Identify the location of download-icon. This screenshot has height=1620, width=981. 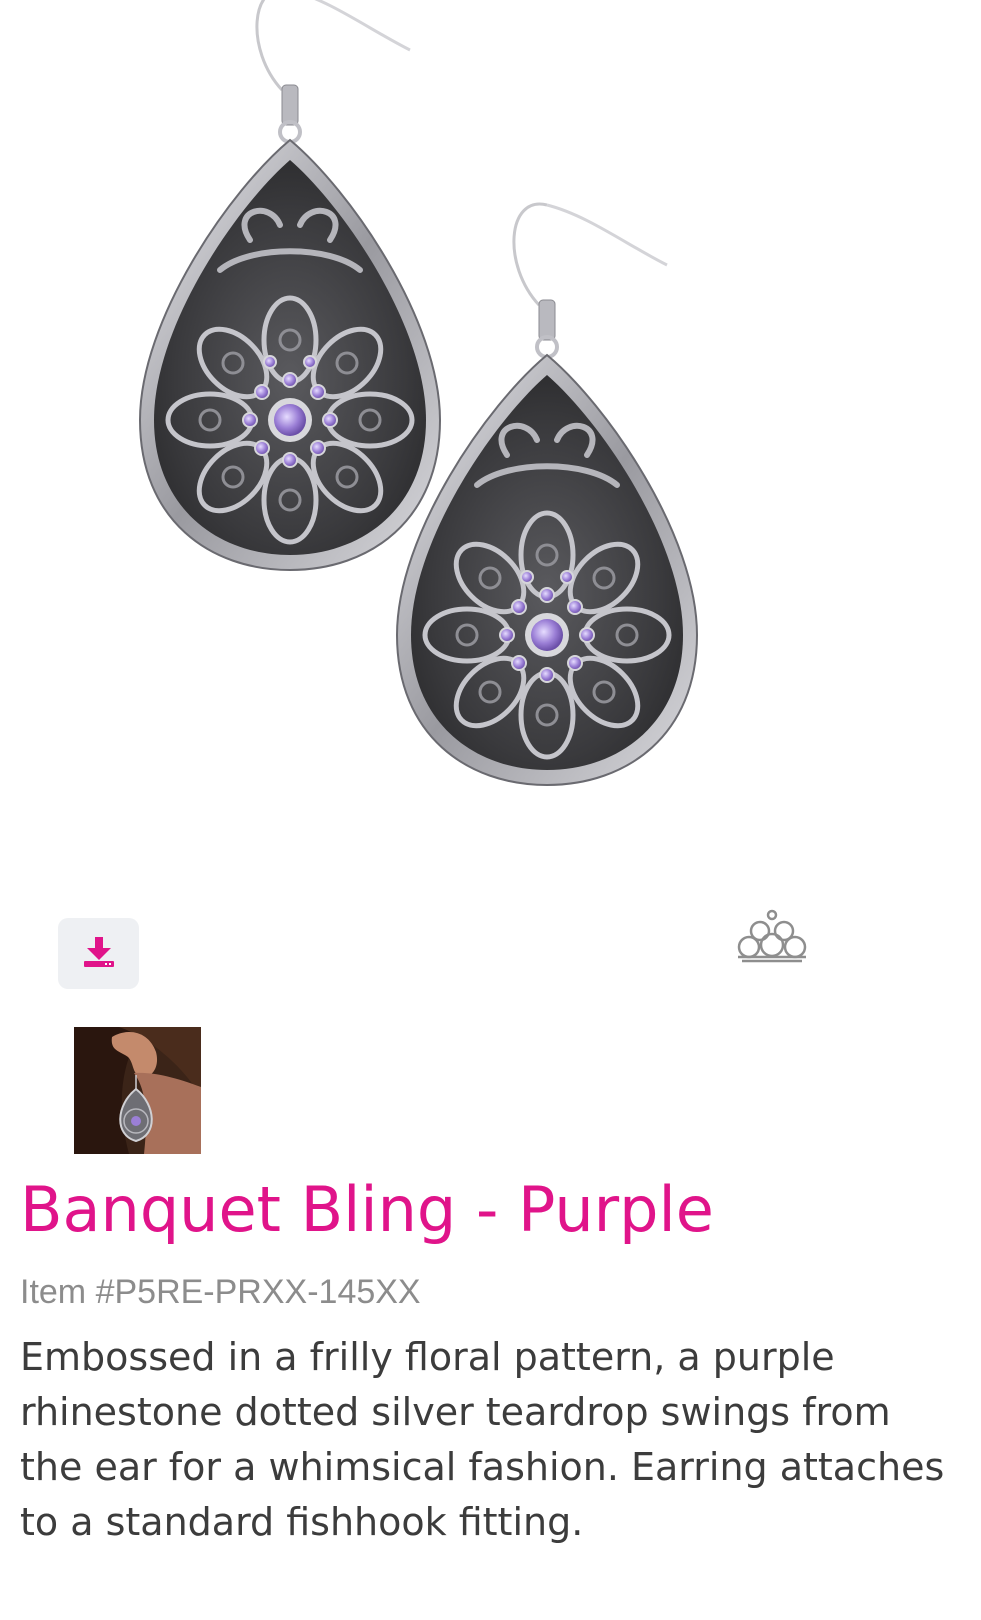
(99, 954).